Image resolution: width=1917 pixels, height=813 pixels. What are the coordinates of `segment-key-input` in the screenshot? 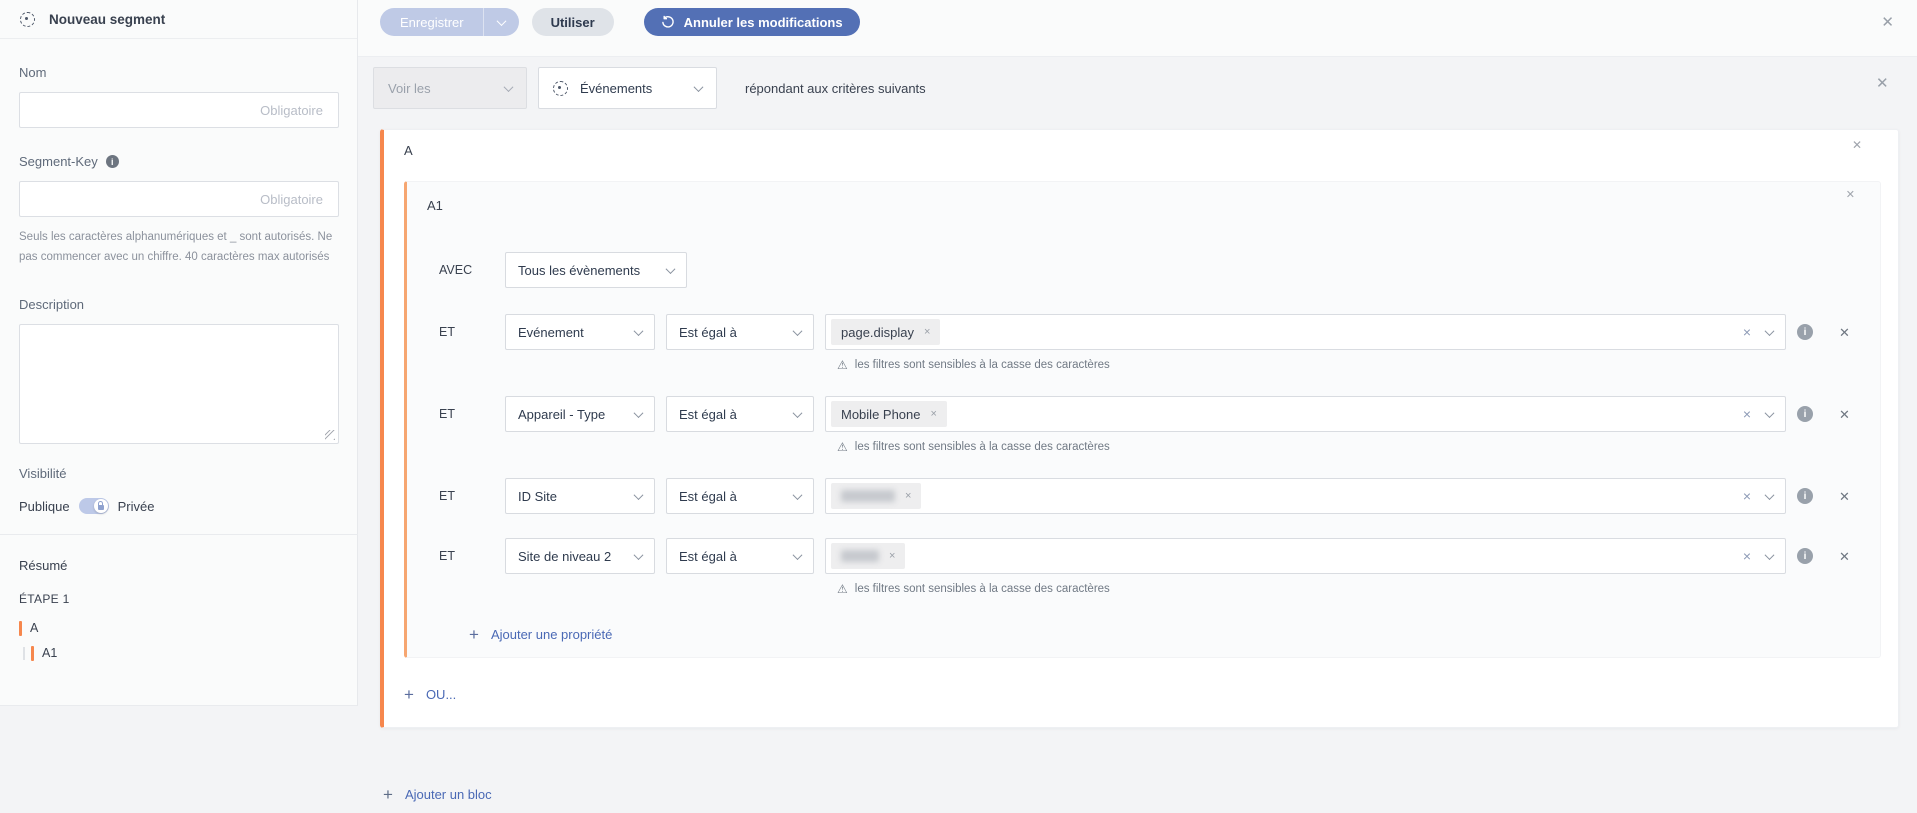 It's located at (179, 199).